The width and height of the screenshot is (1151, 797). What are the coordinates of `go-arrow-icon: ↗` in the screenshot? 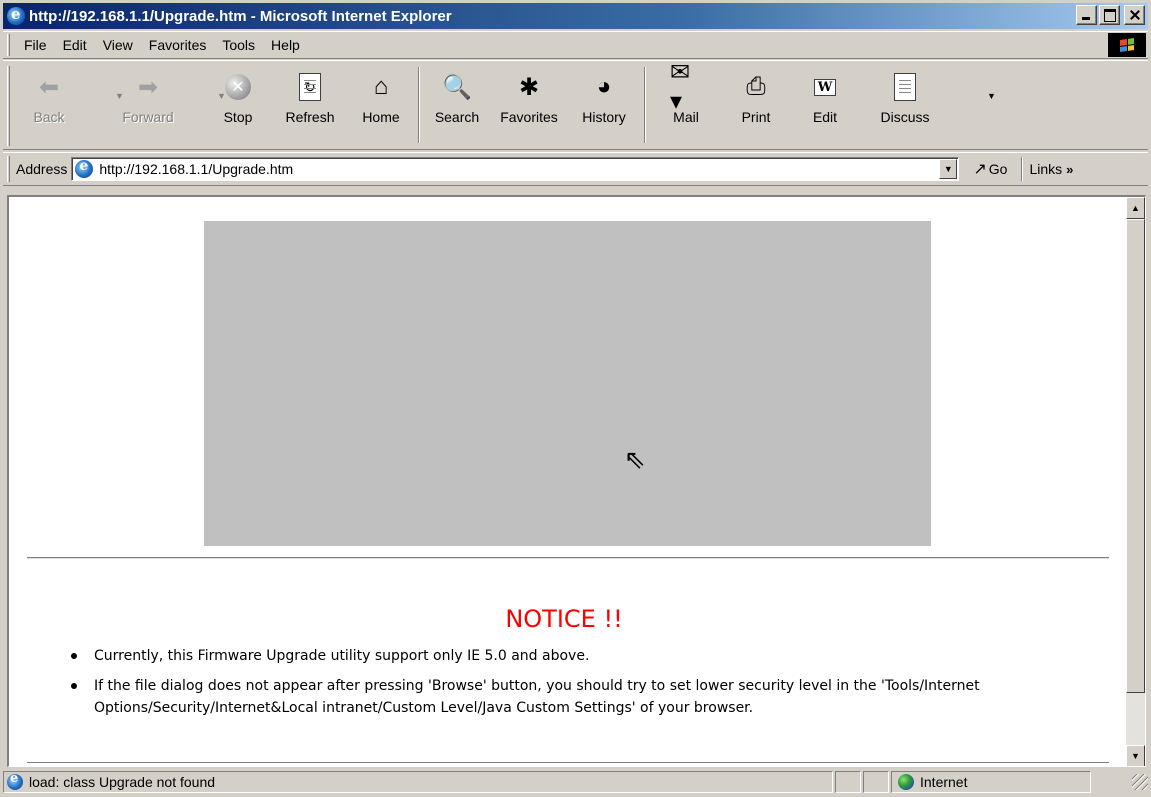 It's located at (980, 169).